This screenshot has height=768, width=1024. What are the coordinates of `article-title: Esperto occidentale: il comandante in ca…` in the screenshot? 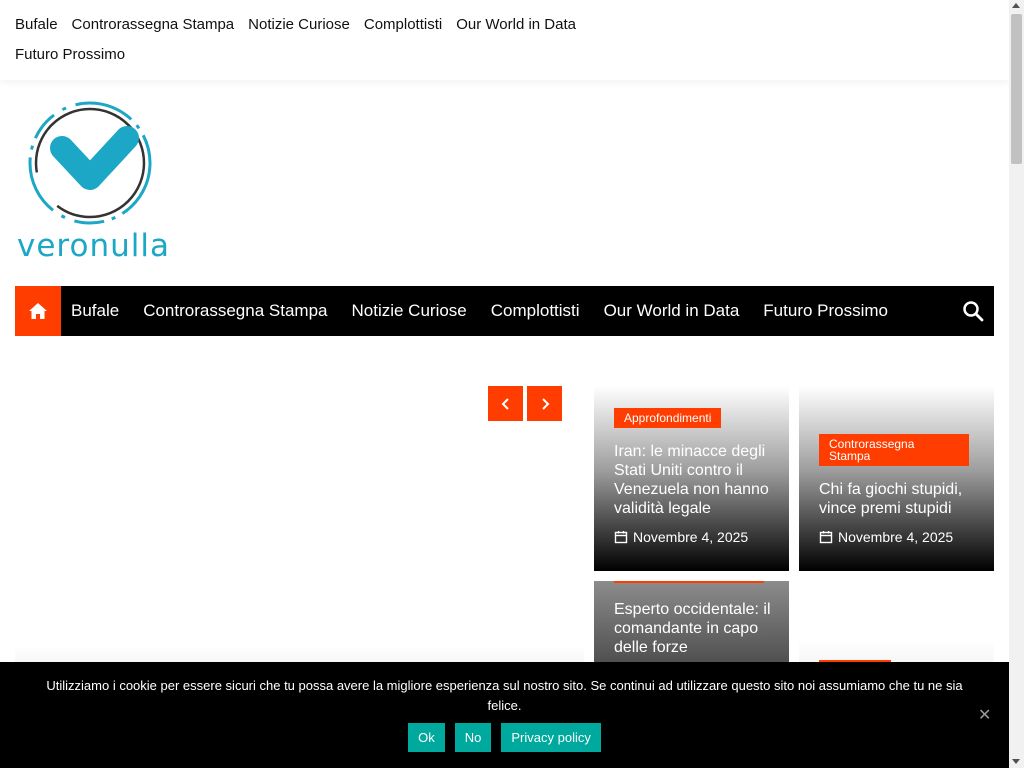 It's located at (694, 628).